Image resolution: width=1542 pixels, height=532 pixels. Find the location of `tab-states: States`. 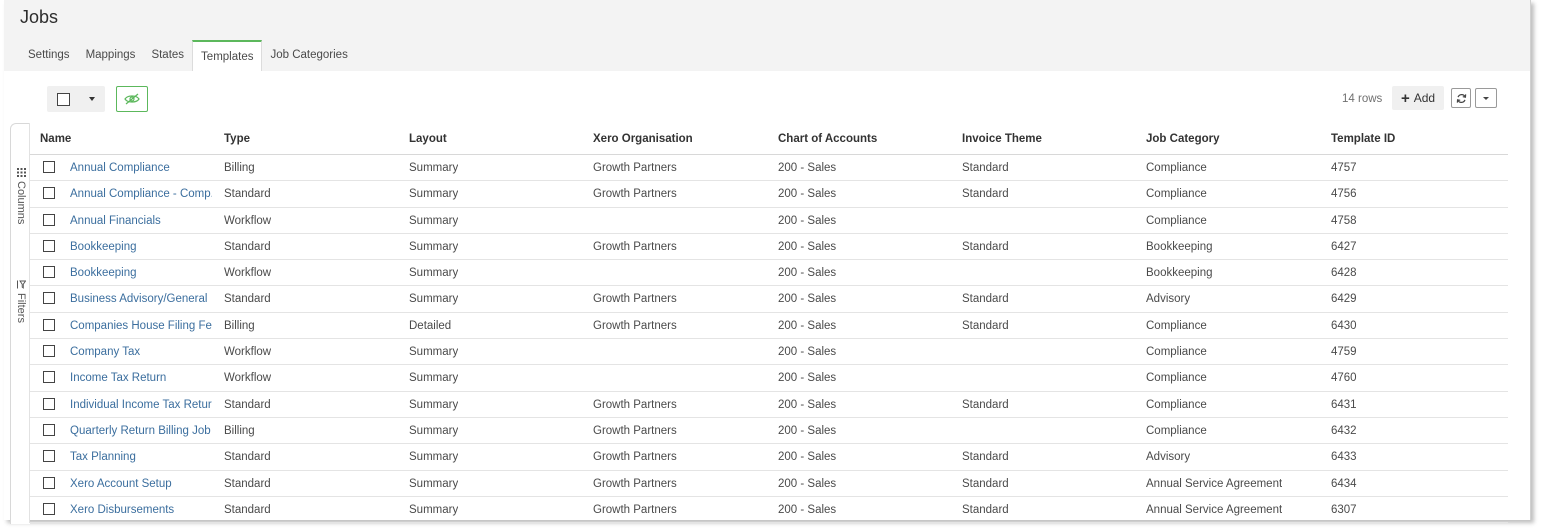

tab-states: States is located at coordinates (167, 55).